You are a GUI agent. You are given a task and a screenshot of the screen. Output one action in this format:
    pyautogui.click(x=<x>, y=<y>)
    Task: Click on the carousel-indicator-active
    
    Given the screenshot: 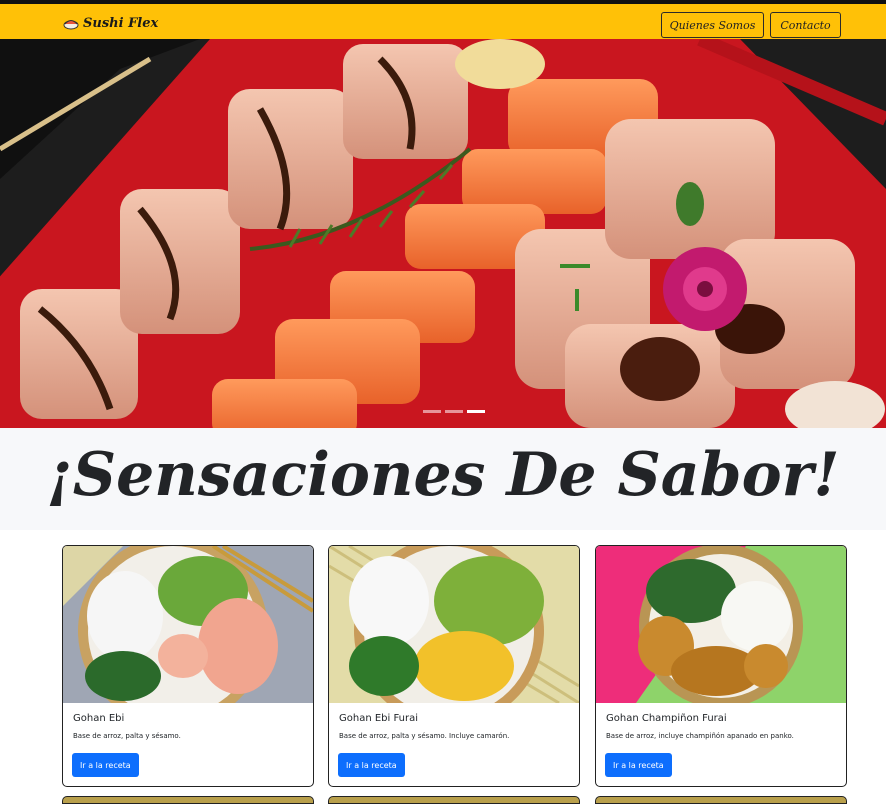 What is the action you would take?
    pyautogui.click(x=476, y=411)
    